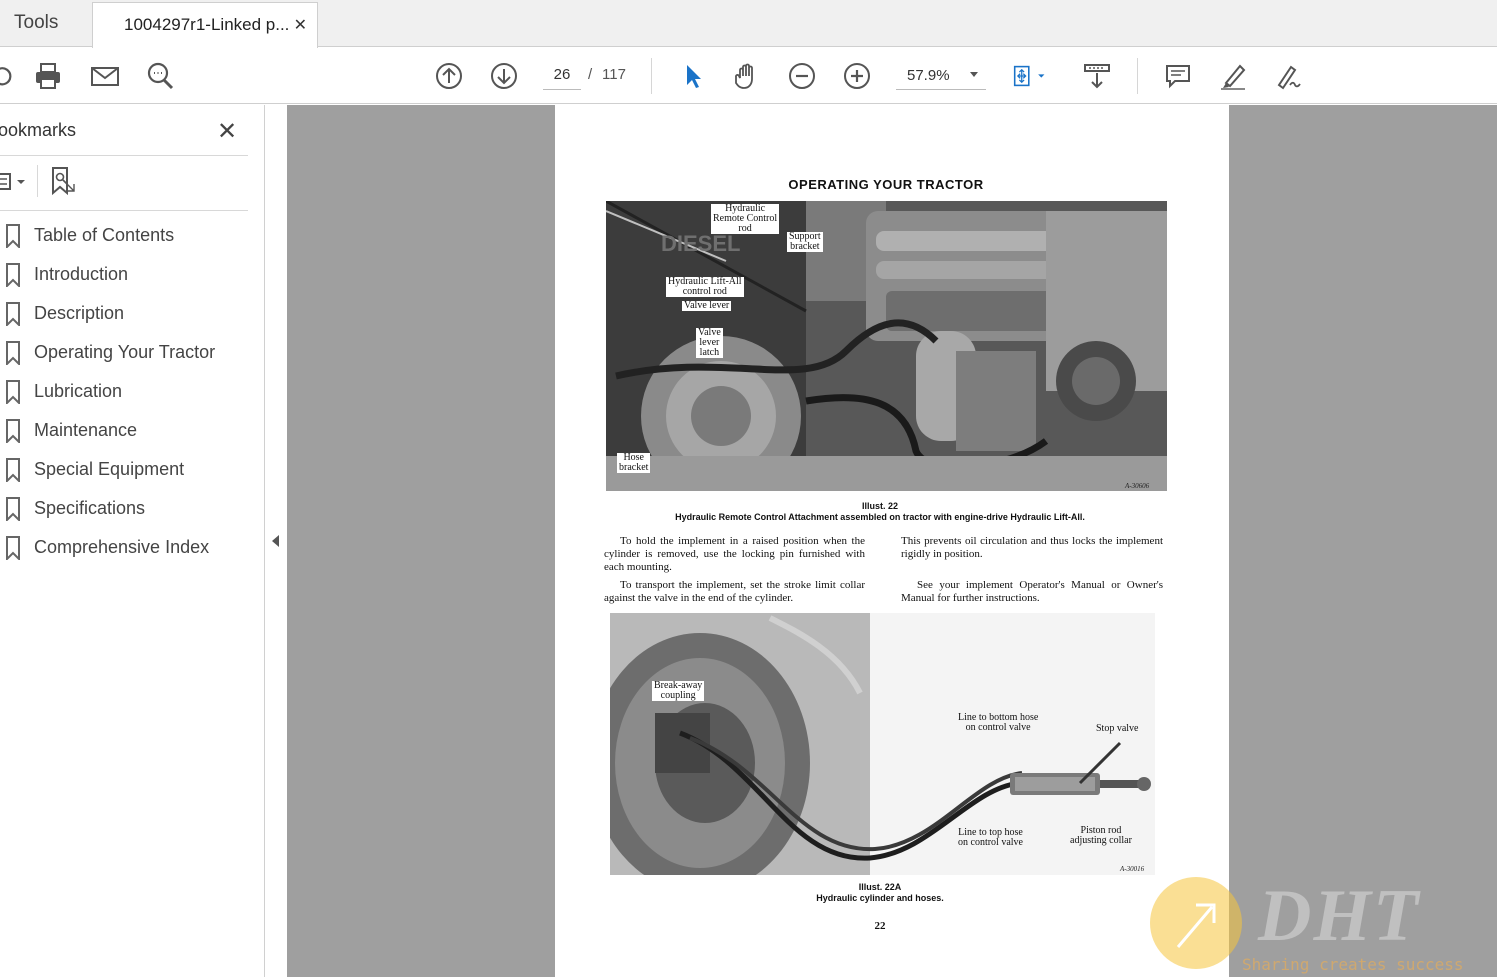 The width and height of the screenshot is (1497, 977). Describe the element at coordinates (227, 131) in the screenshot. I see `close-icon: ✕` at that location.